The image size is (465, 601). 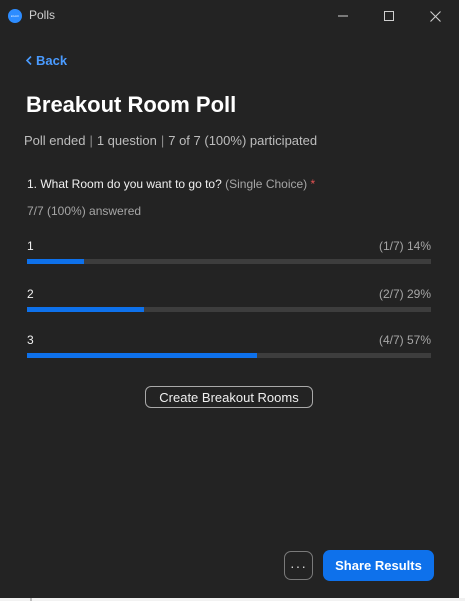 What do you see at coordinates (229, 16) in the screenshot?
I see `title-bar: zoom Polls` at bounding box center [229, 16].